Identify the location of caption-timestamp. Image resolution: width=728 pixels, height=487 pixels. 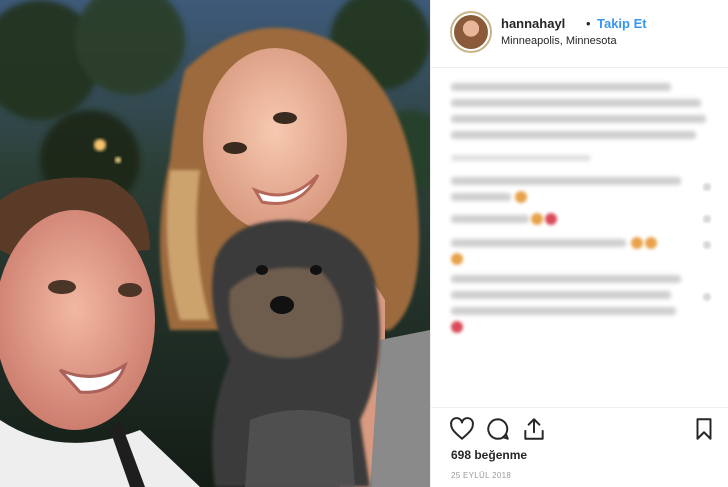
(521, 158).